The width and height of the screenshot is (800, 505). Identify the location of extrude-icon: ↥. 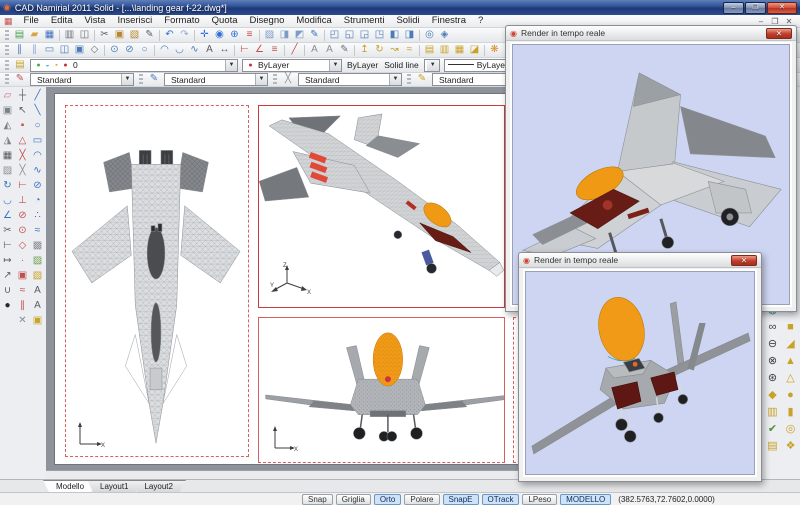
(364, 50).